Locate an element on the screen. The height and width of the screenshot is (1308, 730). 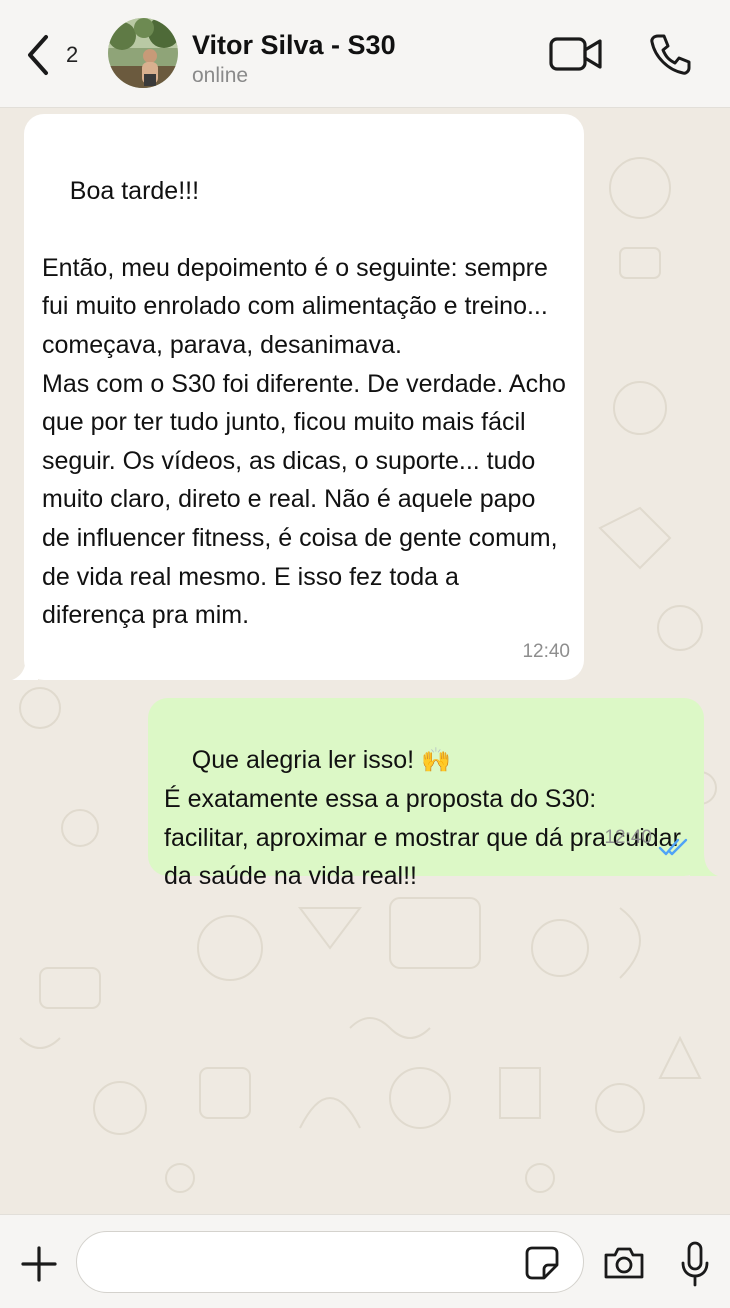
back-button: 2 is located at coordinates (60, 55).